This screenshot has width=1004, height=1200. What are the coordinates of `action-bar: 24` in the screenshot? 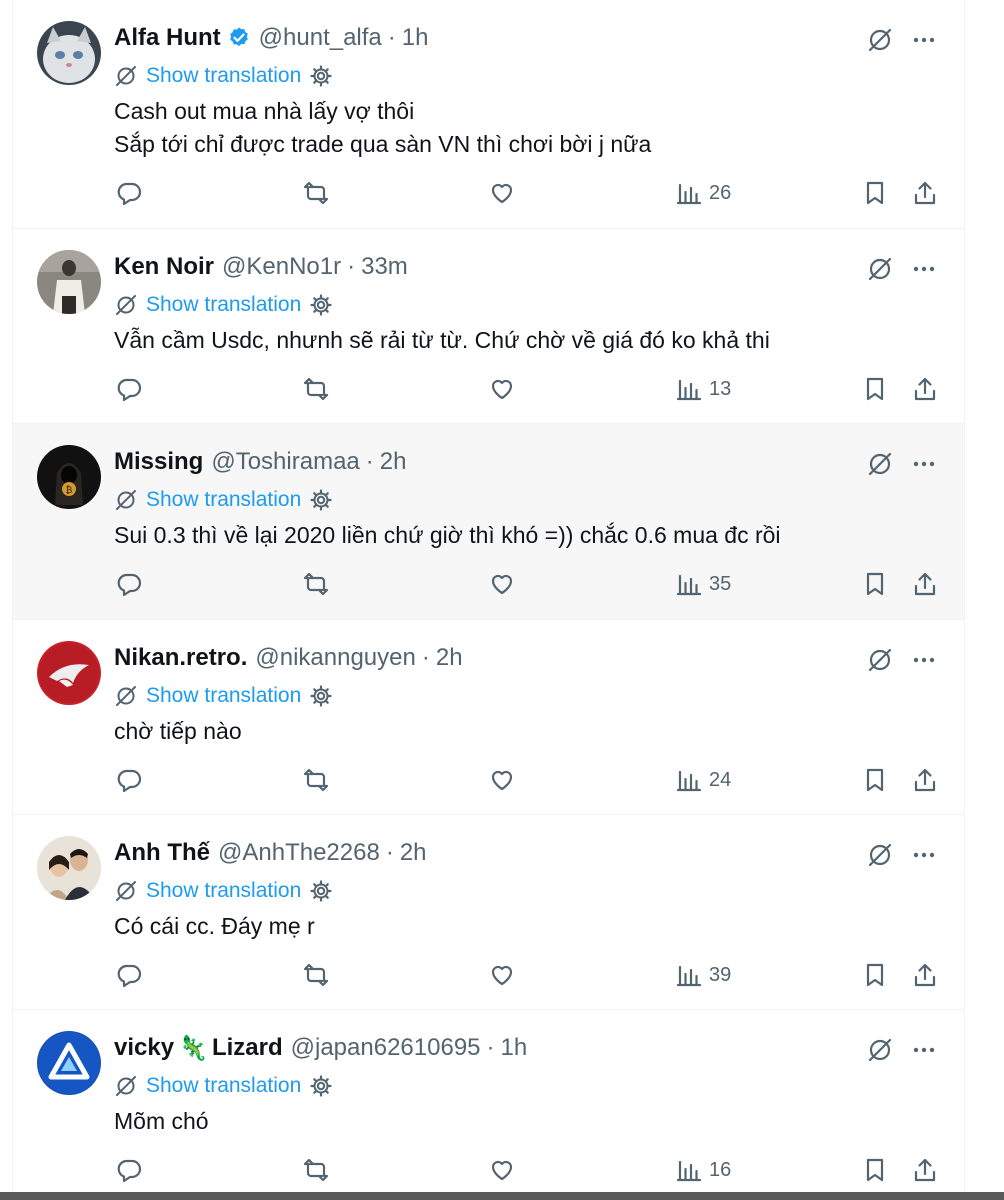 It's located at (488, 780).